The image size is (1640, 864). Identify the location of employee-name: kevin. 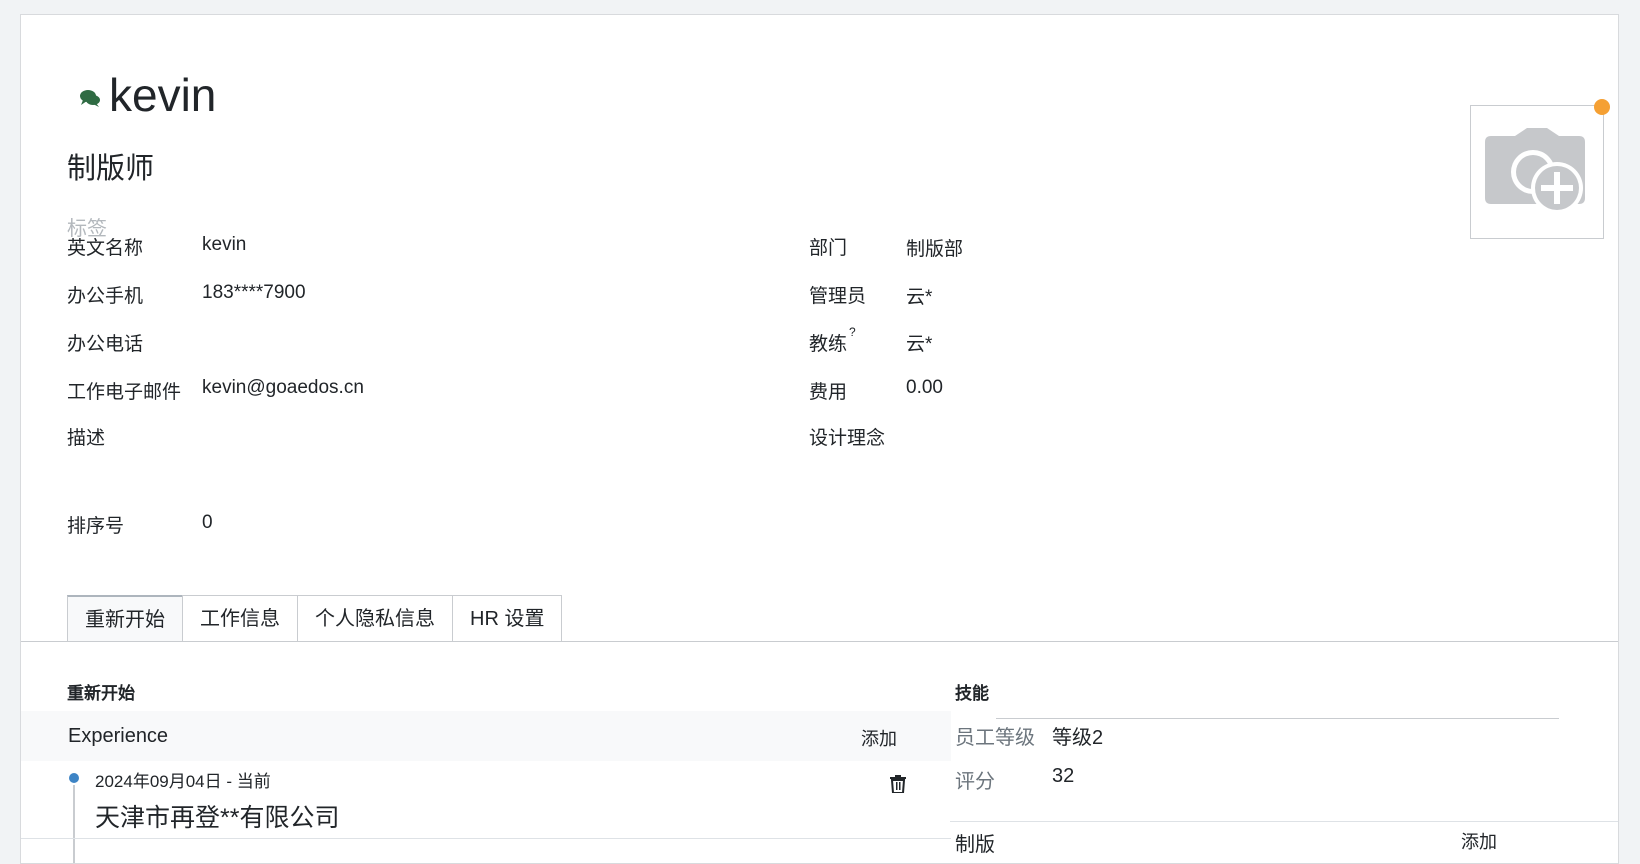
(162, 95).